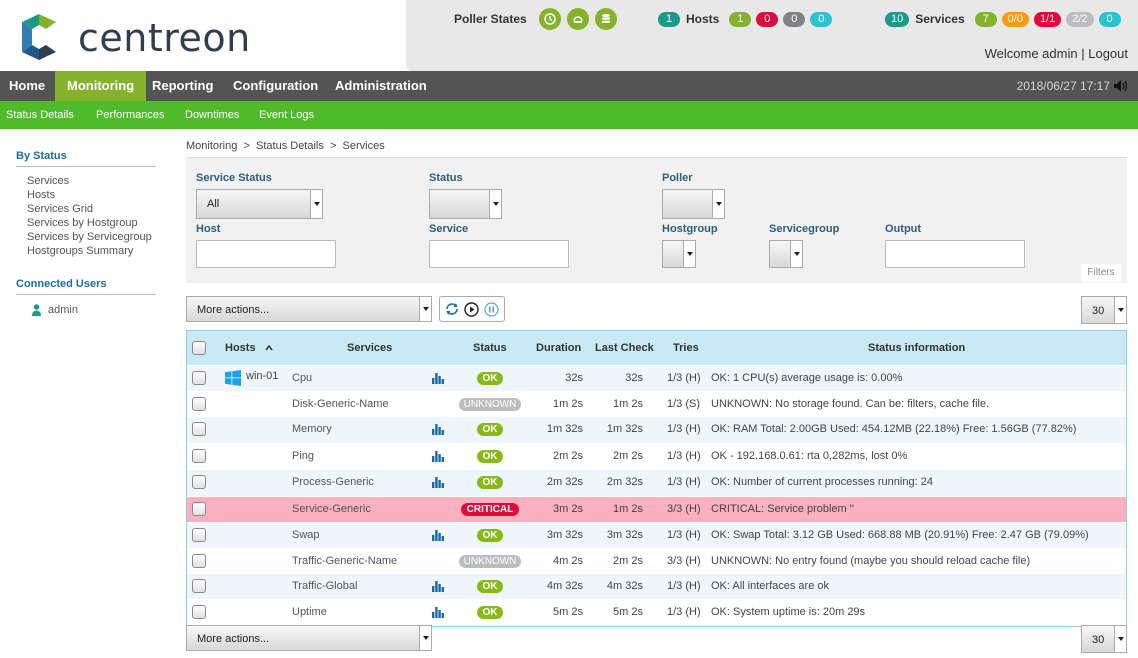 The image size is (1138, 658). I want to click on service-name: Service-Generic, so click(331, 509).